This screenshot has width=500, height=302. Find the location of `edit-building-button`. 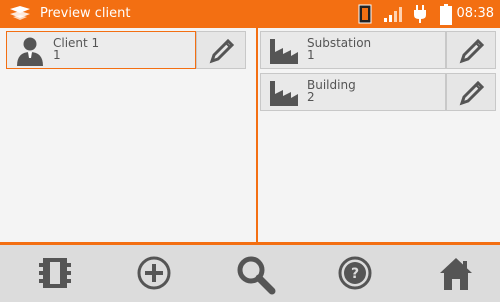

edit-building-button is located at coordinates (471, 92).